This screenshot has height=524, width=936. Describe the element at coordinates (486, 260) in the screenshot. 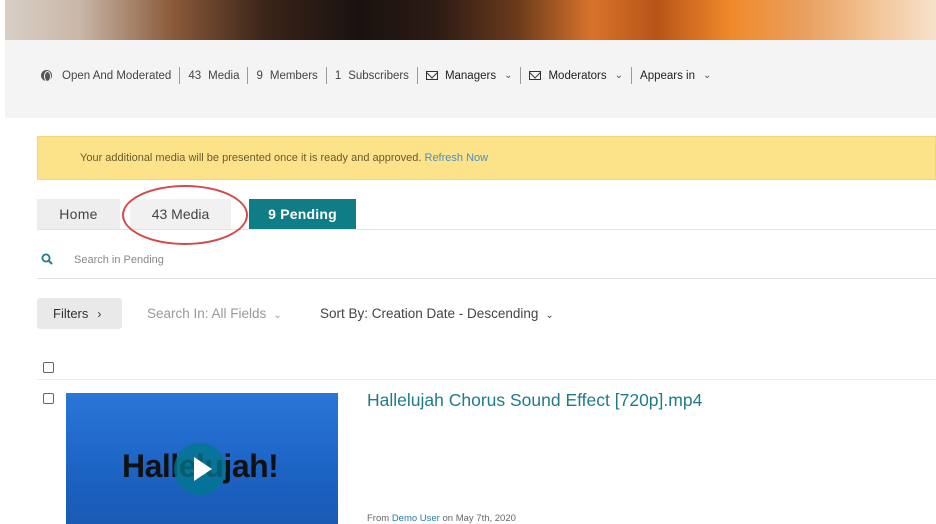

I see `search-bar` at that location.